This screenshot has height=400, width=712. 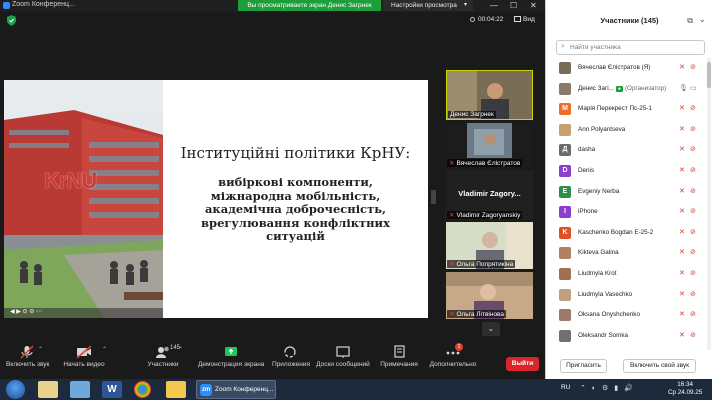 I want to click on more-button: 1 Дополнительно, so click(x=453, y=355).